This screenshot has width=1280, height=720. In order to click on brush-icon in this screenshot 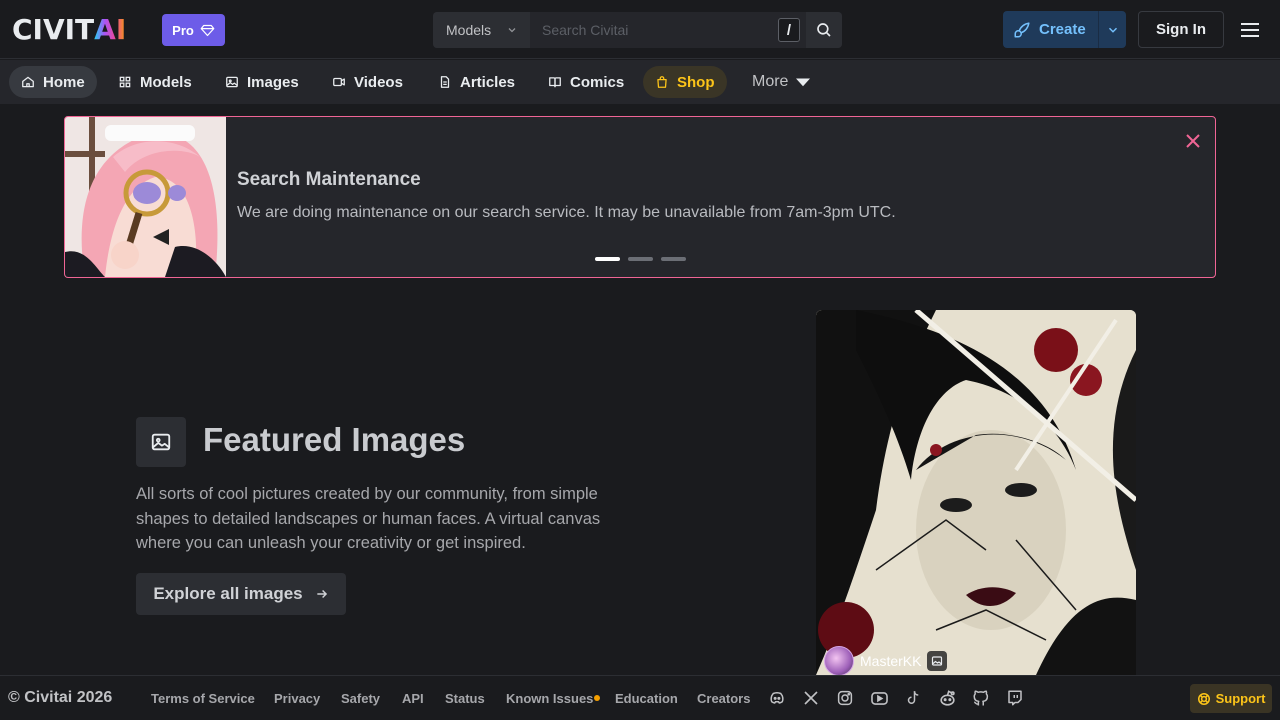, I will do `click(1022, 29)`.